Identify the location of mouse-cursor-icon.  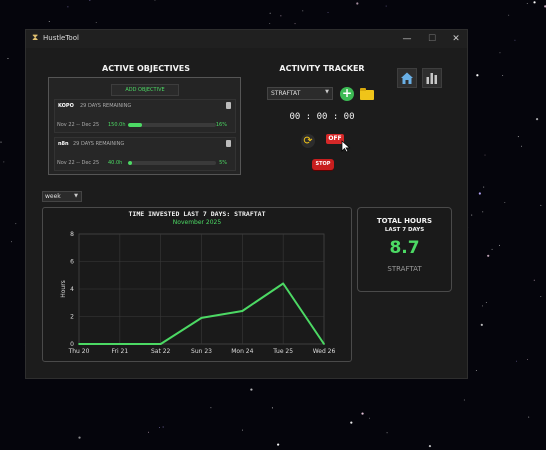
(346, 146).